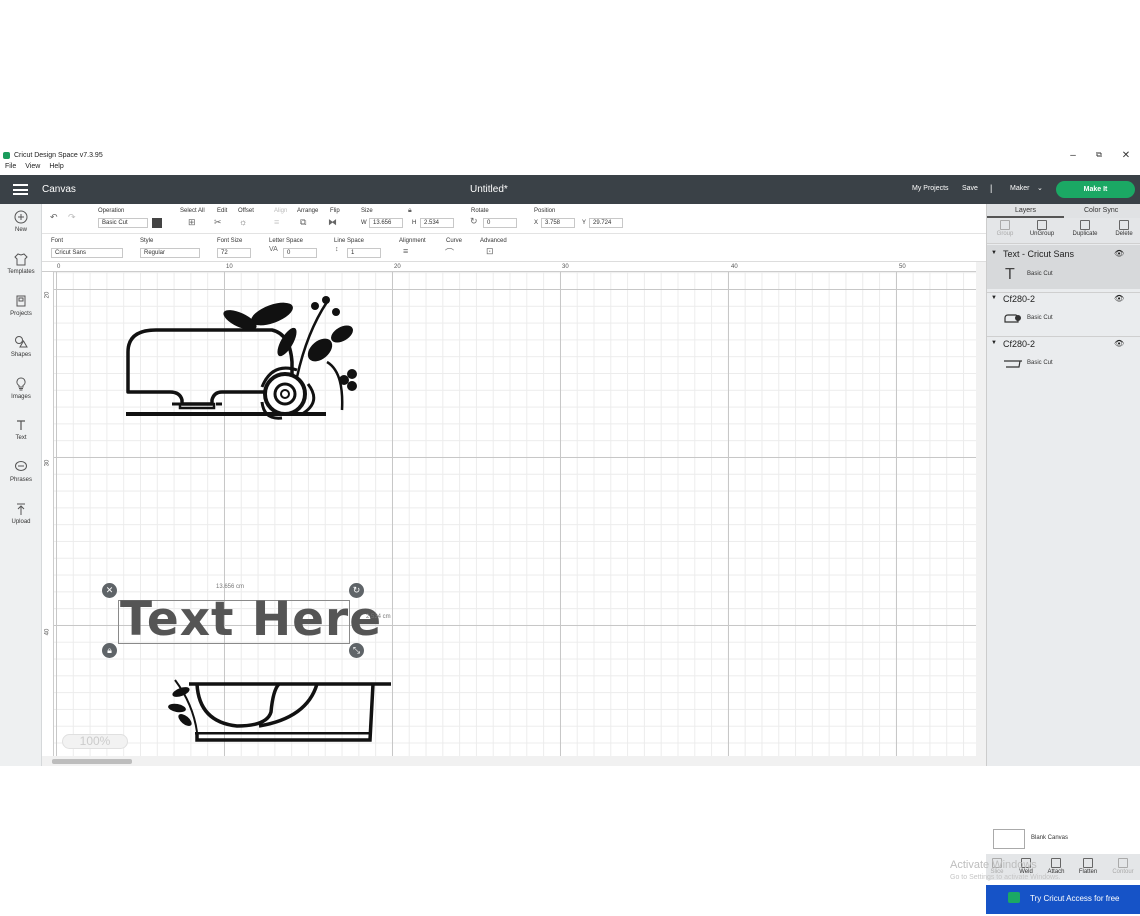  I want to click on style-select: Regular, so click(170, 253).